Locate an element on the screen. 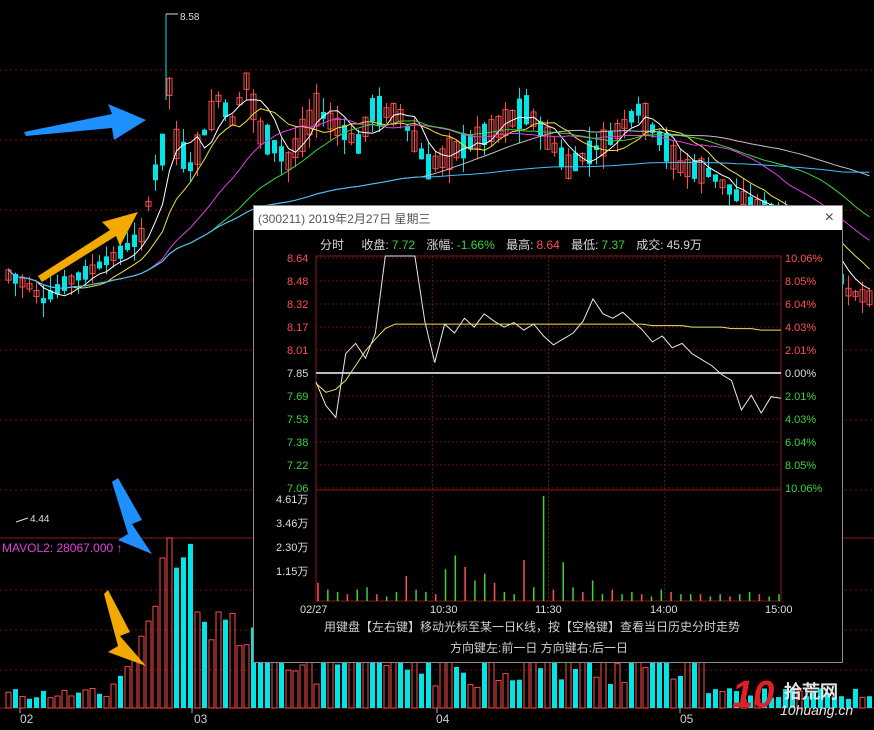 Image resolution: width=874 pixels, height=730 pixels. price-tick-label: 8.17 is located at coordinates (297, 328).